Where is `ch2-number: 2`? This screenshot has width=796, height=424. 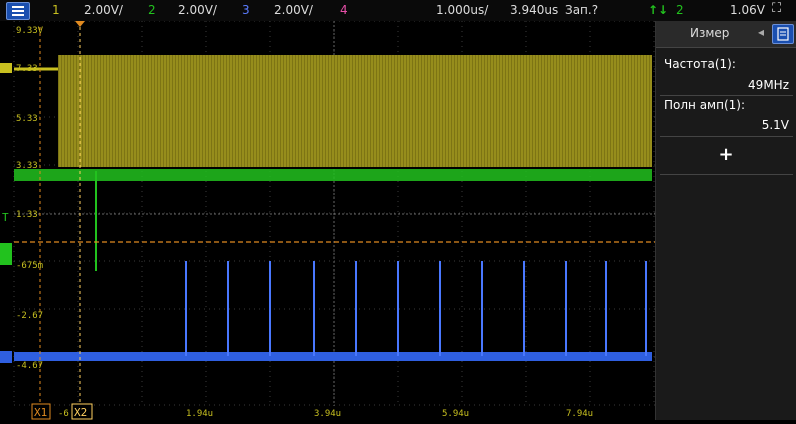
ch2-number: 2 is located at coordinates (152, 10).